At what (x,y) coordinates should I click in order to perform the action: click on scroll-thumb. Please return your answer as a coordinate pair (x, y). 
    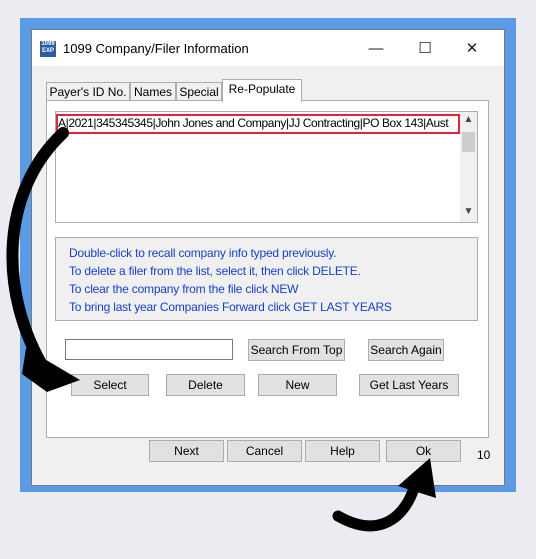
    Looking at the image, I should click on (468, 142).